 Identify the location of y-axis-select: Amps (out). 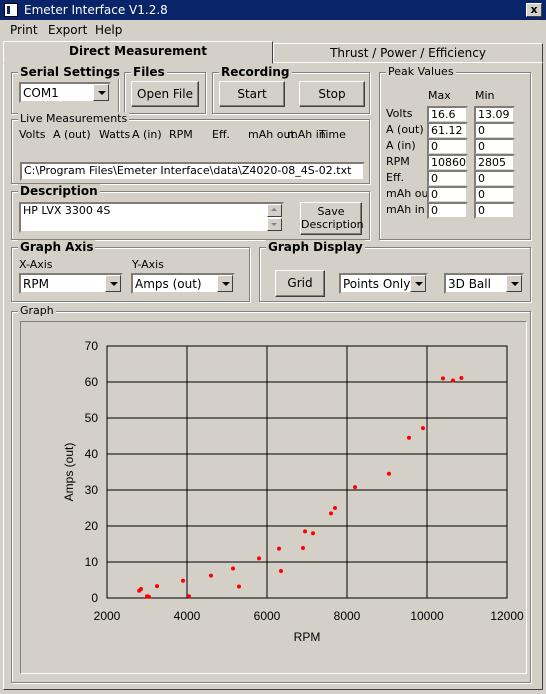
(183, 283).